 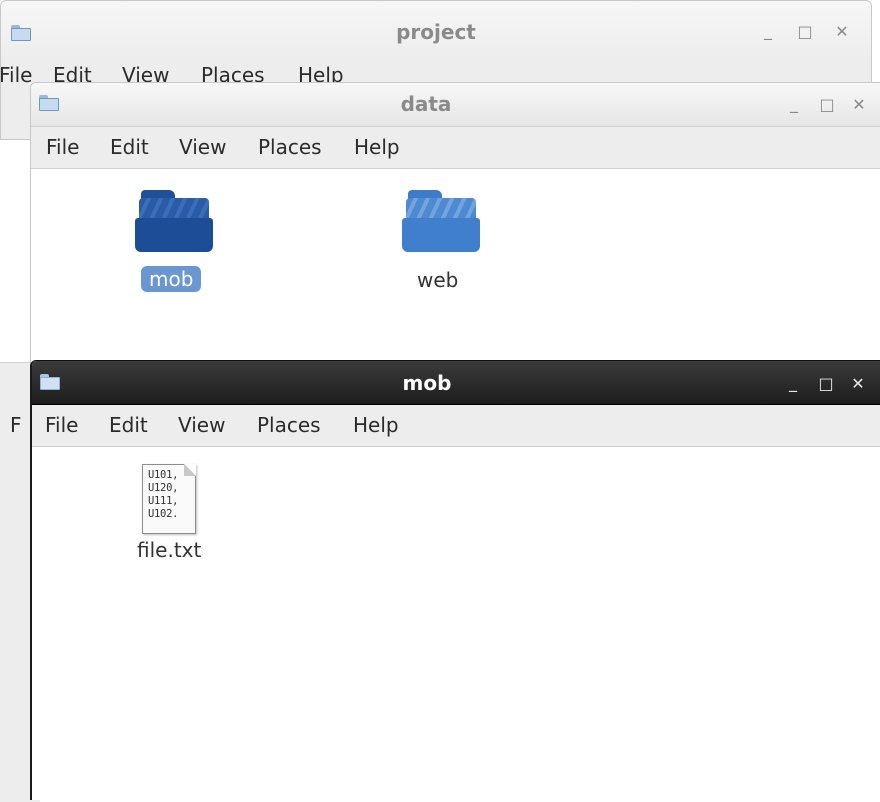 I want to click on data-titlebar: data _ □ ✕, so click(x=455, y=105).